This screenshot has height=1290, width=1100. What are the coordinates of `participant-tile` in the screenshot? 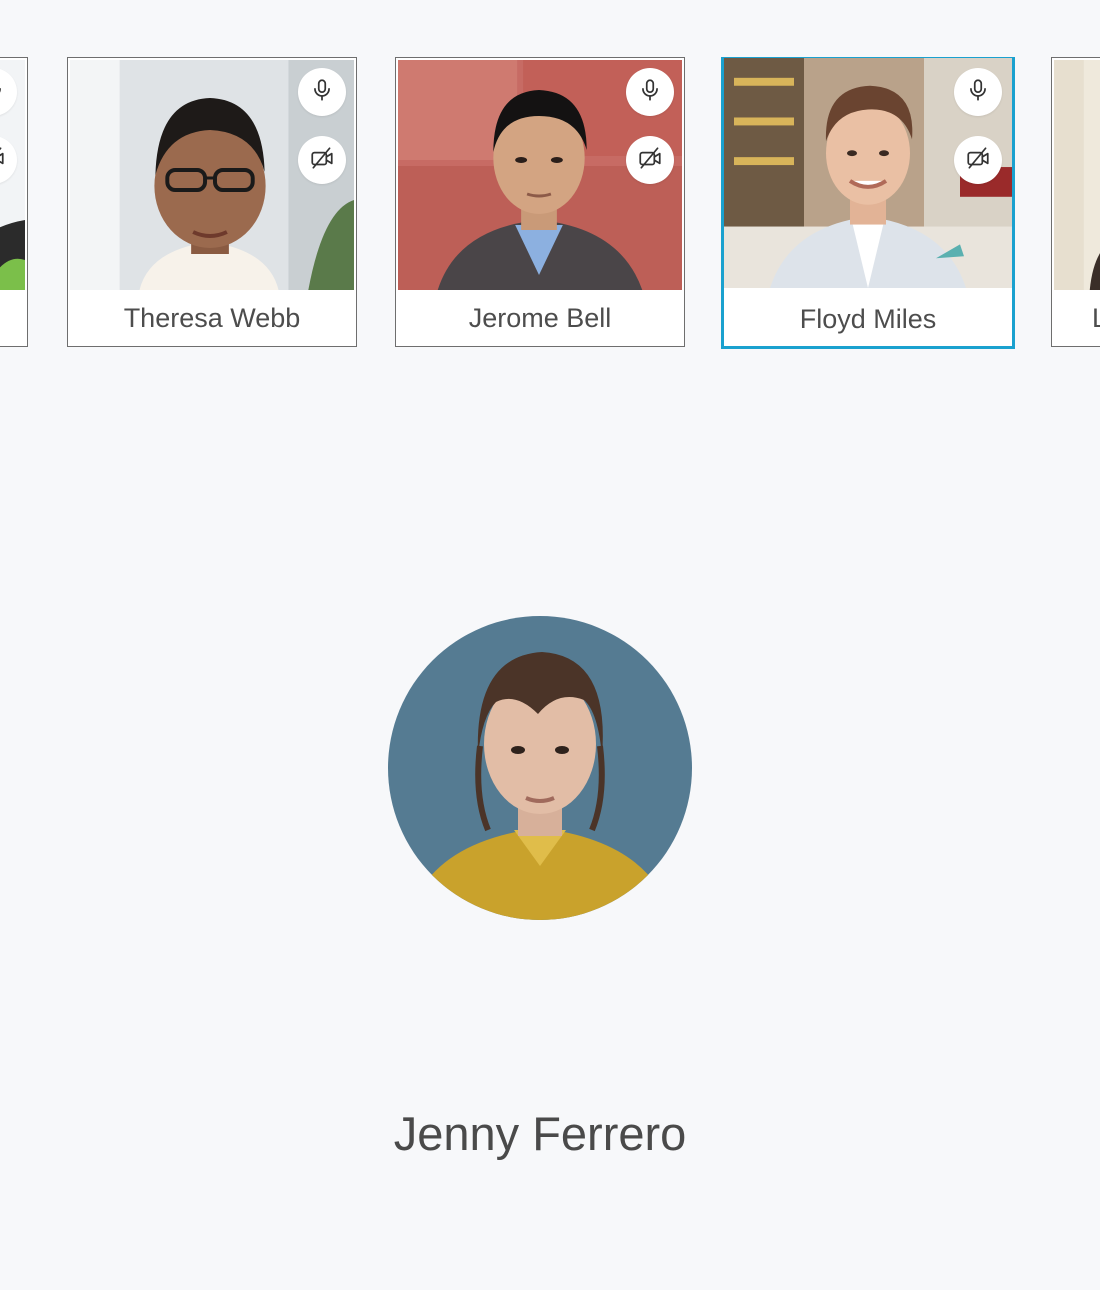 It's located at (14, 202).